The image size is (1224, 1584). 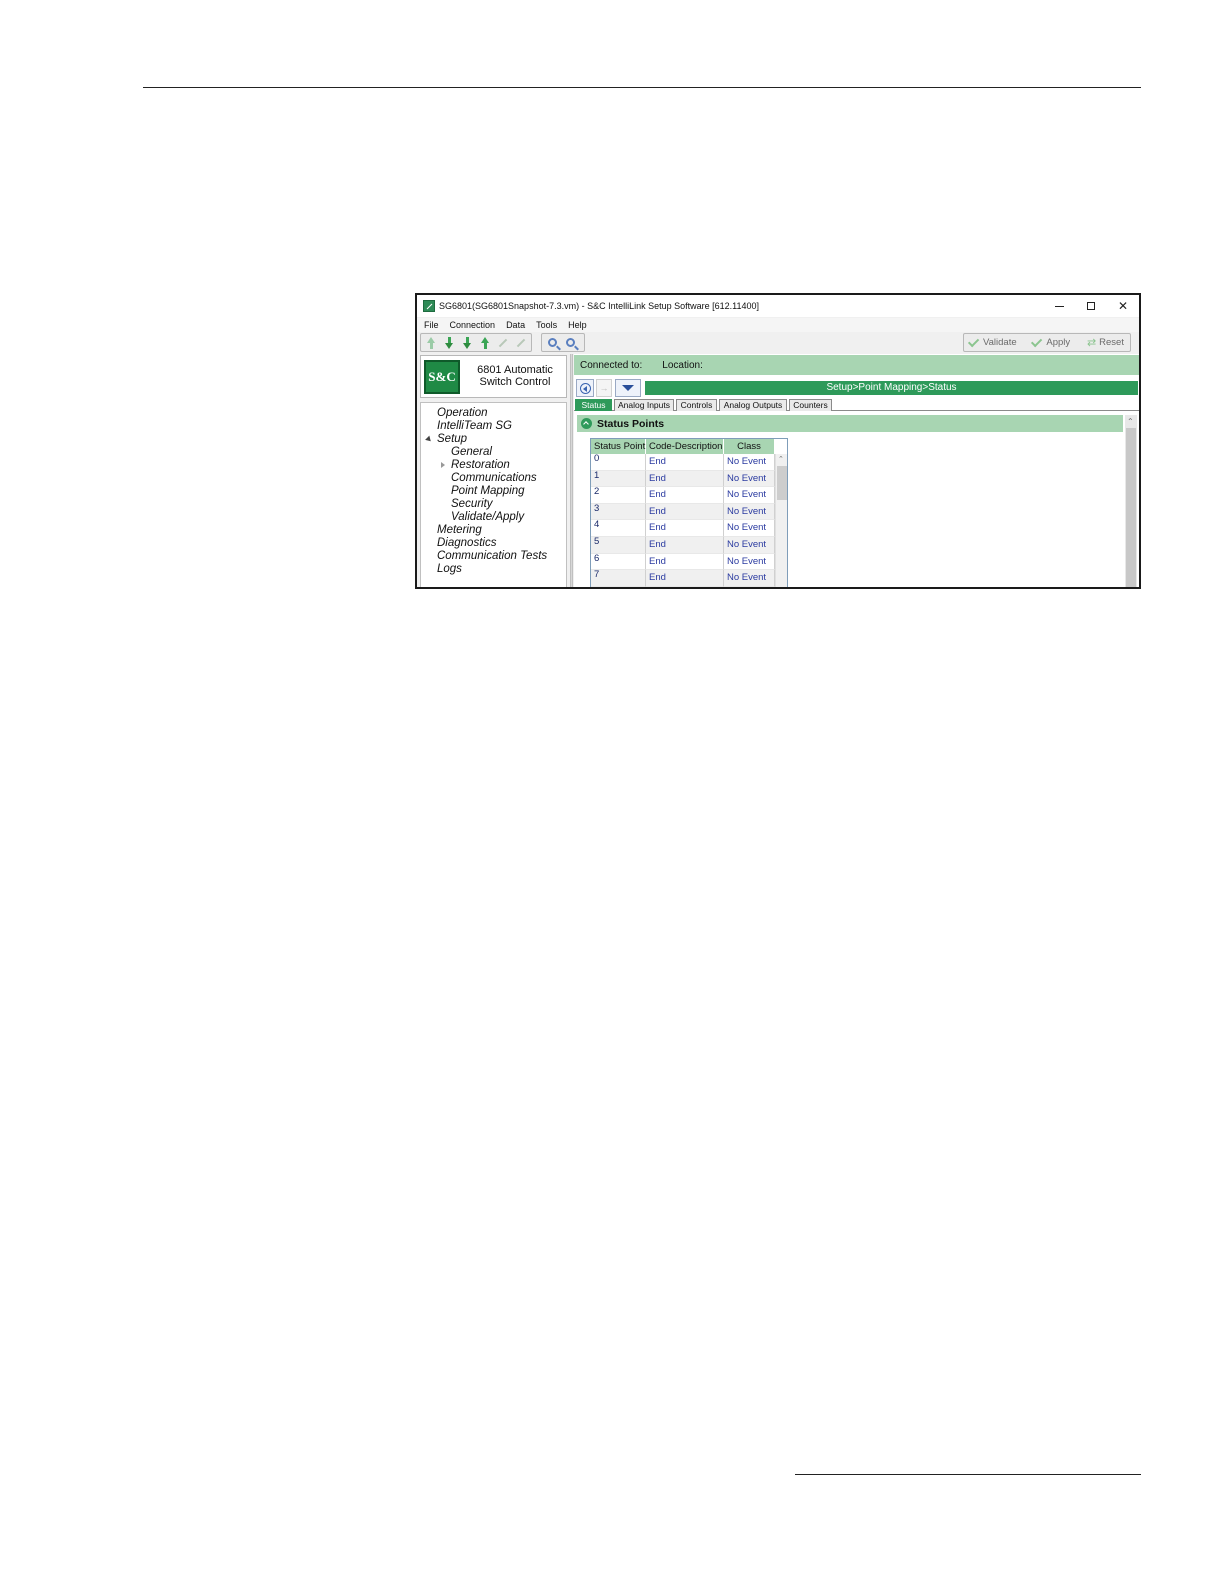 What do you see at coordinates (618, 446) in the screenshot?
I see `col-status-point: Status Point` at bounding box center [618, 446].